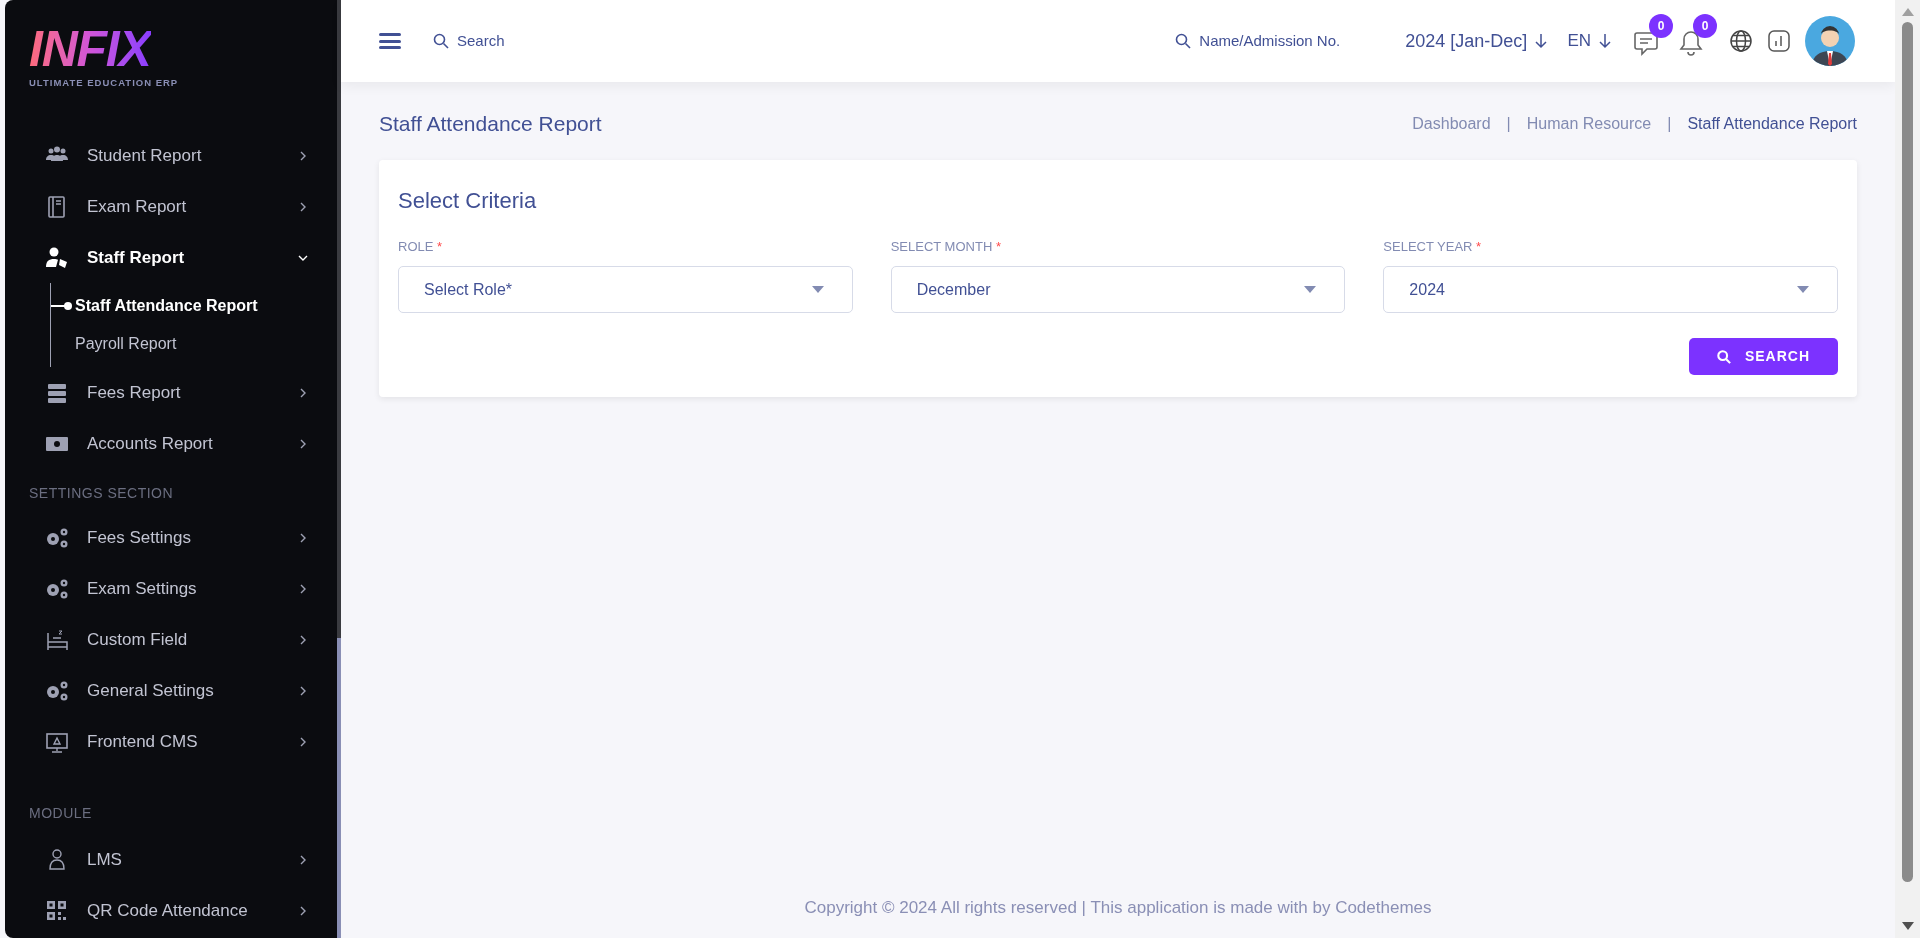 This screenshot has height=938, width=1920. Describe the element at coordinates (1589, 41) in the screenshot. I see `language-dropdown: EN` at that location.